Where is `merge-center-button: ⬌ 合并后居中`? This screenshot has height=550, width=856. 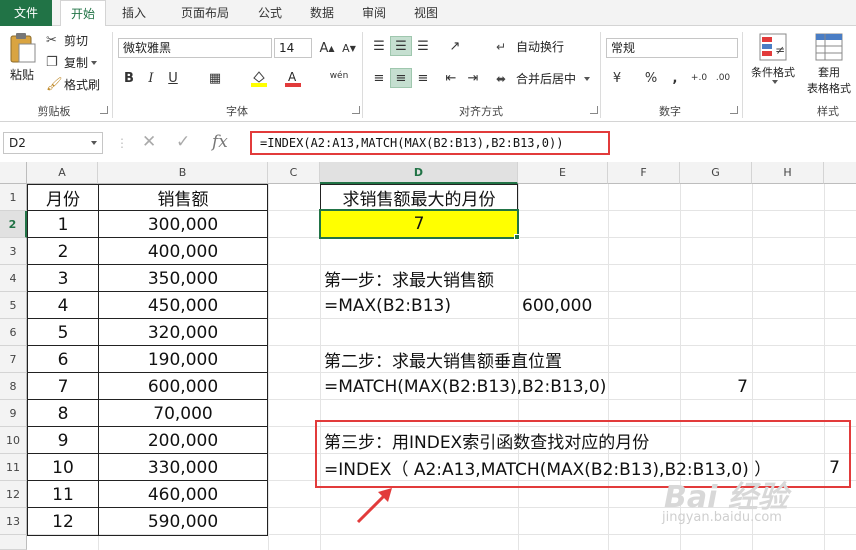
merge-center-button: ⬌ 合并后居中 is located at coordinates (543, 78).